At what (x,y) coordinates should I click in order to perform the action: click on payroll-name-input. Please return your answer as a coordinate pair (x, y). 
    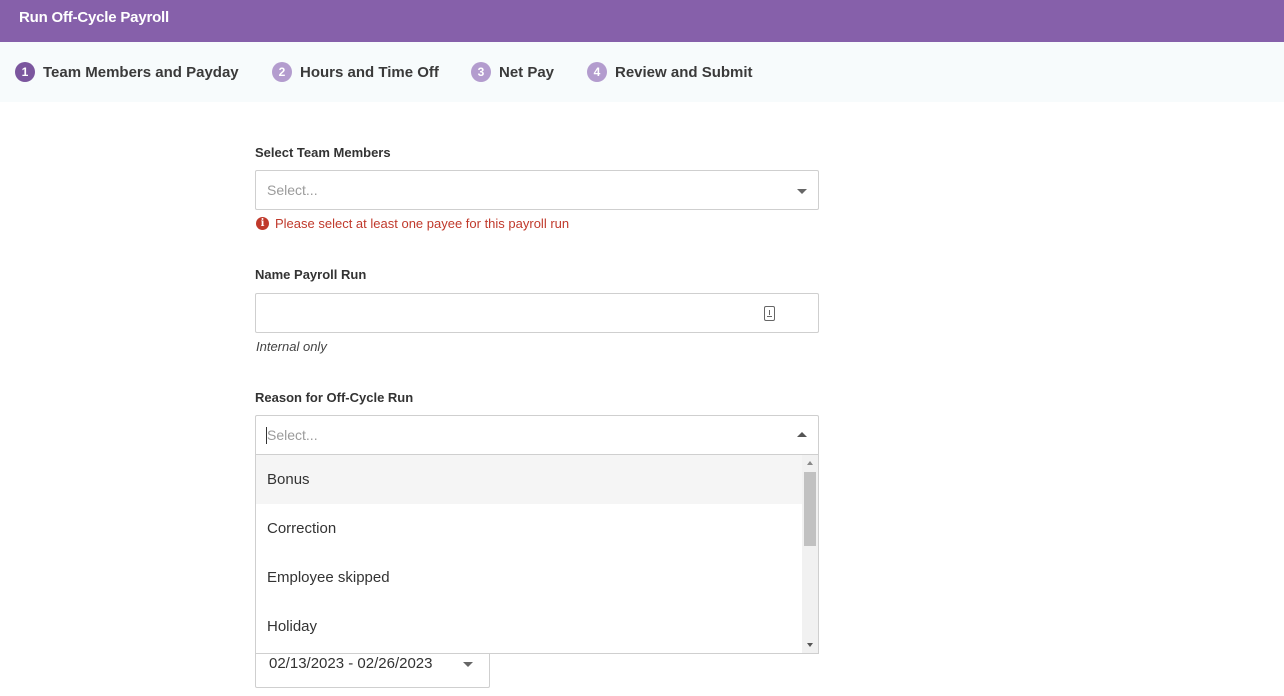
    Looking at the image, I should click on (537, 313).